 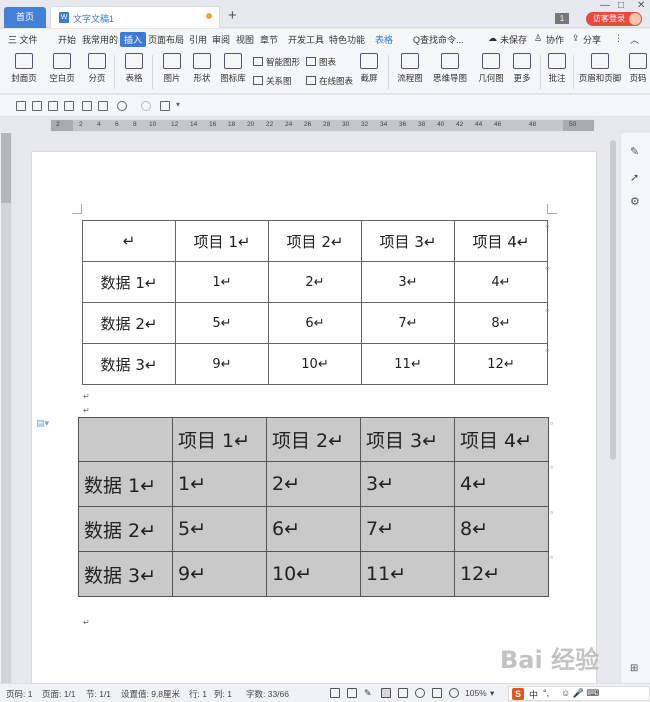 What do you see at coordinates (618, 38) in the screenshot?
I see `more-icon: ⋮` at bounding box center [618, 38].